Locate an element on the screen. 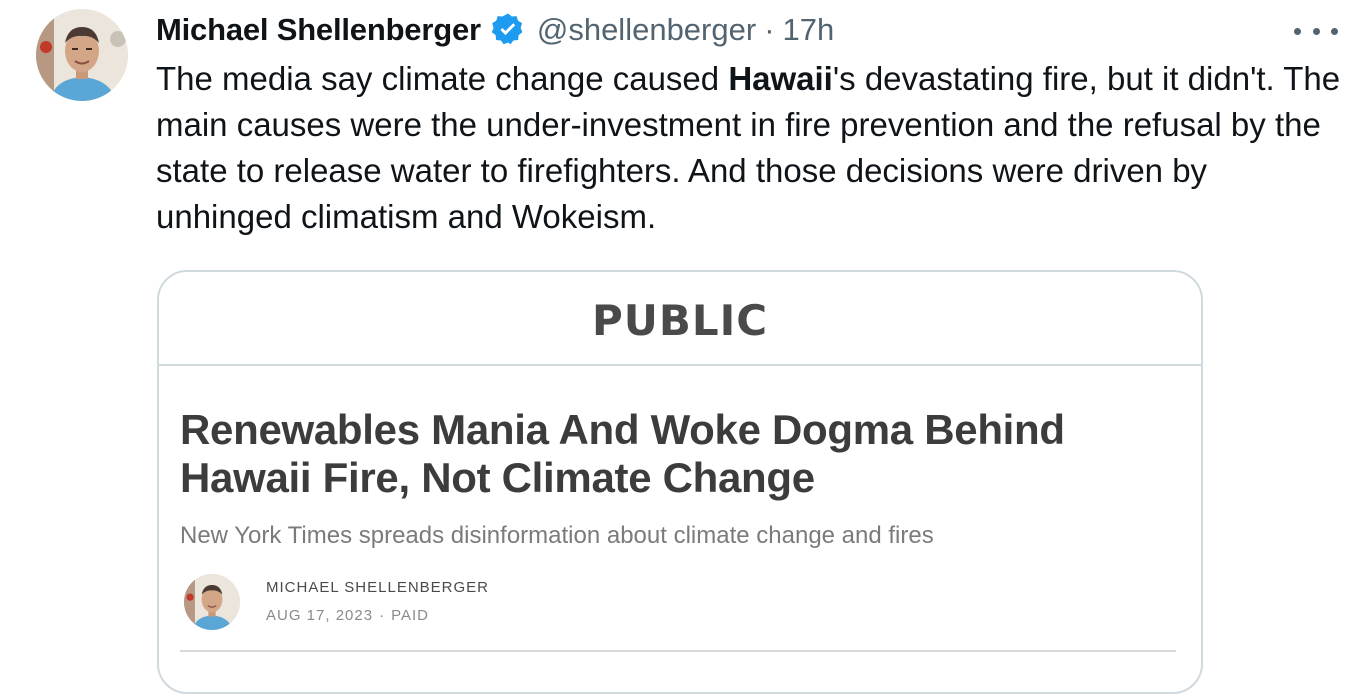 The width and height of the screenshot is (1372, 694). tweet-text-hashtag-hawaii: Hawaii is located at coordinates (780, 78).